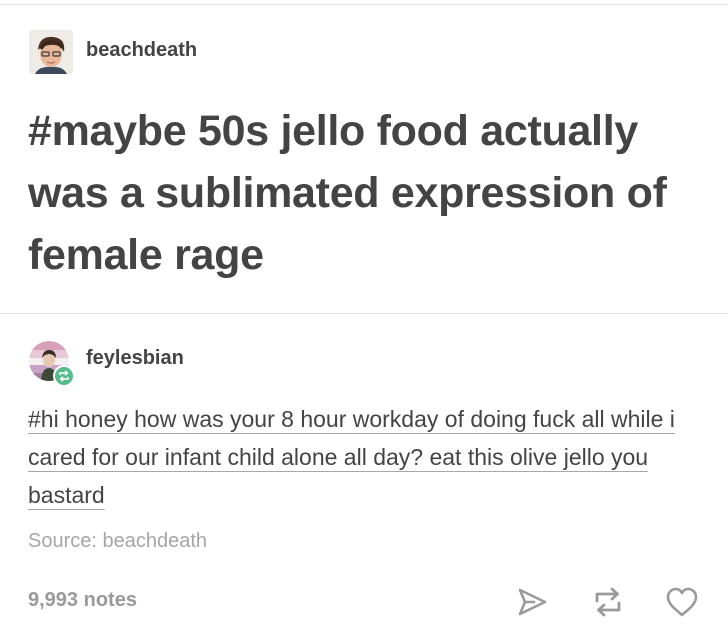 This screenshot has width=728, height=641. Describe the element at coordinates (52, 364) in the screenshot. I see `reblogger-avatar` at that location.